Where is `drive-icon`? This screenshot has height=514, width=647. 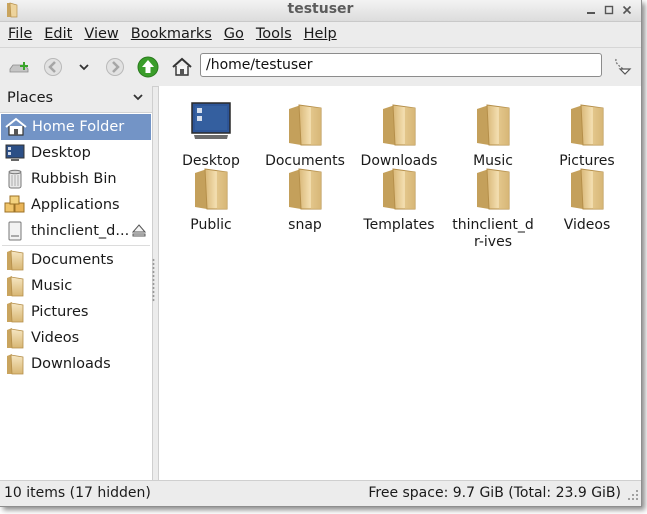
drive-icon is located at coordinates (15, 231).